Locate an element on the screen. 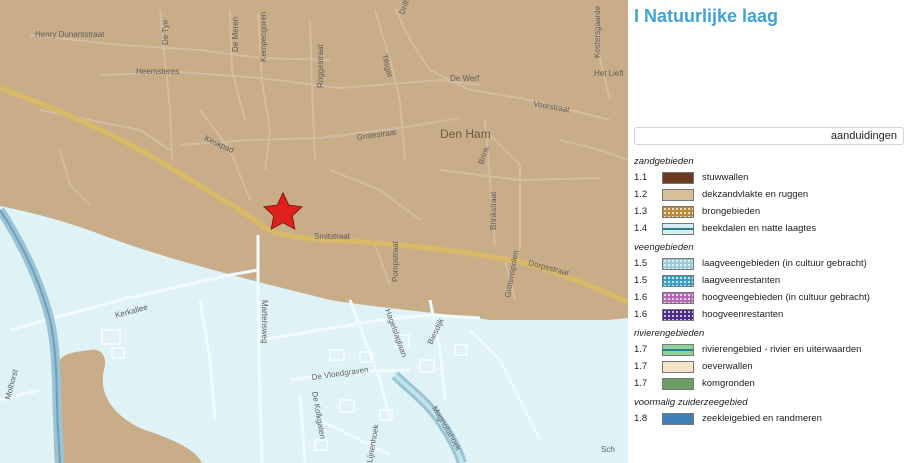 Image resolution: width=915 pixels, height=463 pixels. legend-item: 1.3 brongebieden is located at coordinates (773, 211).